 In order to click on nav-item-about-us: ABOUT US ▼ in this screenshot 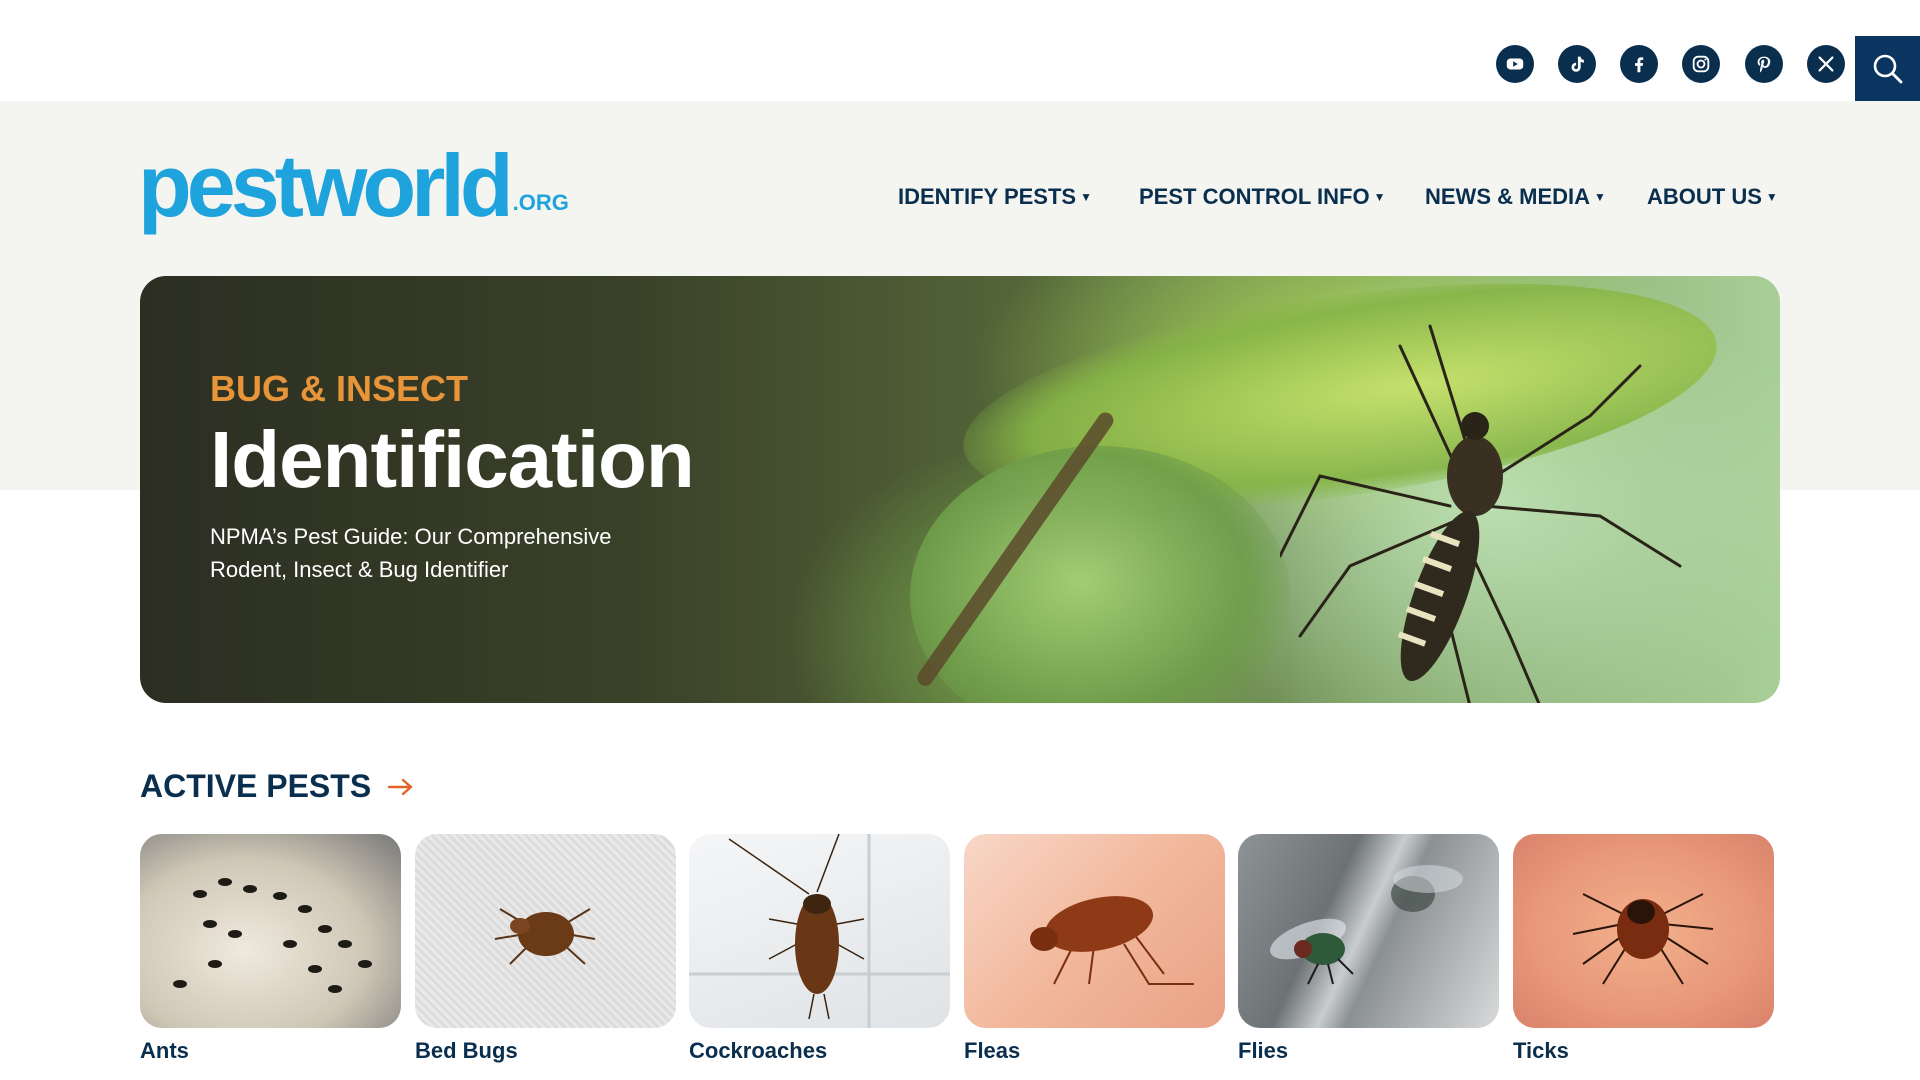, I will do `click(1712, 197)`.